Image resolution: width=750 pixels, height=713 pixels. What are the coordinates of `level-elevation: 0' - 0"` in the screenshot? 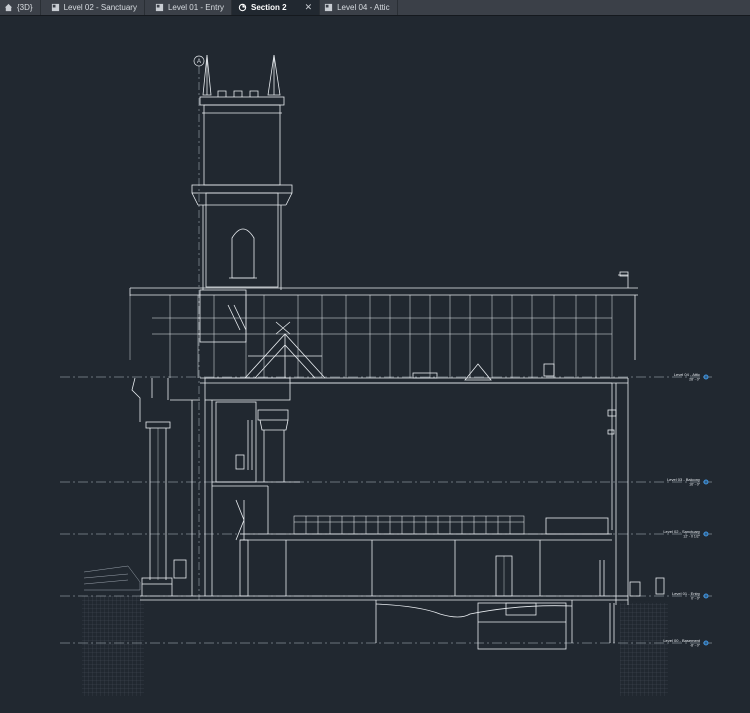 It's located at (696, 599).